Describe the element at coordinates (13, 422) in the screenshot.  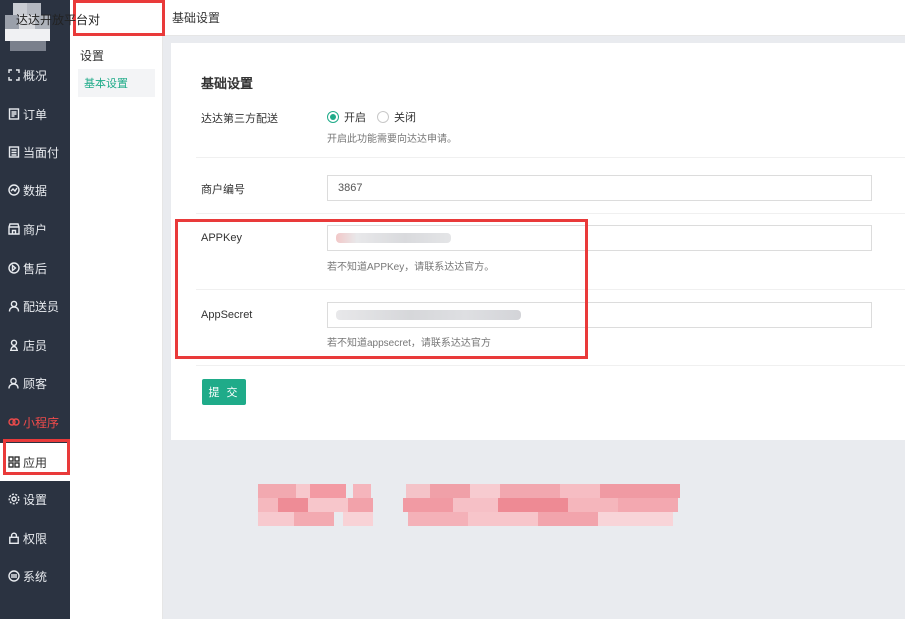
I see `miniprogram-icon` at that location.